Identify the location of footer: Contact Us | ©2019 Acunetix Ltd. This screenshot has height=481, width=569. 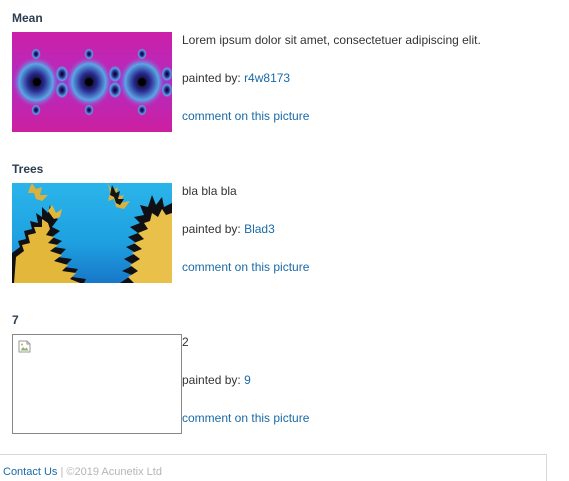
(273, 467).